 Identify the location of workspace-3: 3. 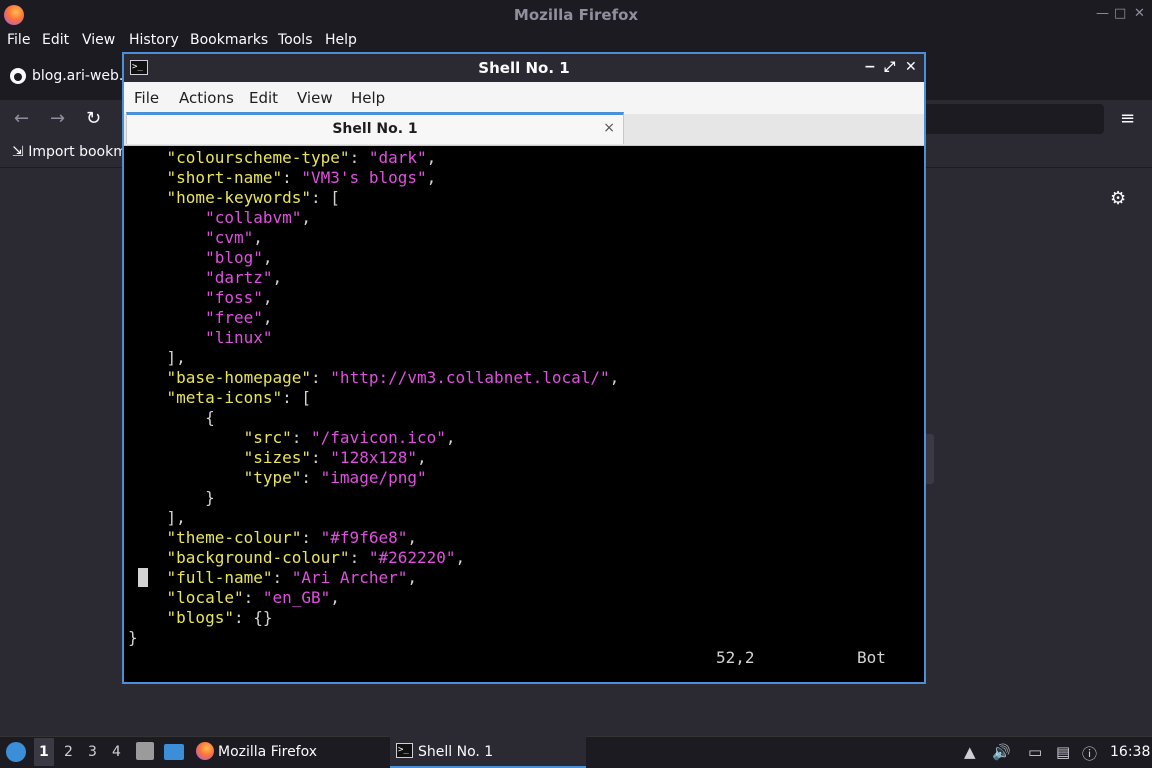
(92, 752).